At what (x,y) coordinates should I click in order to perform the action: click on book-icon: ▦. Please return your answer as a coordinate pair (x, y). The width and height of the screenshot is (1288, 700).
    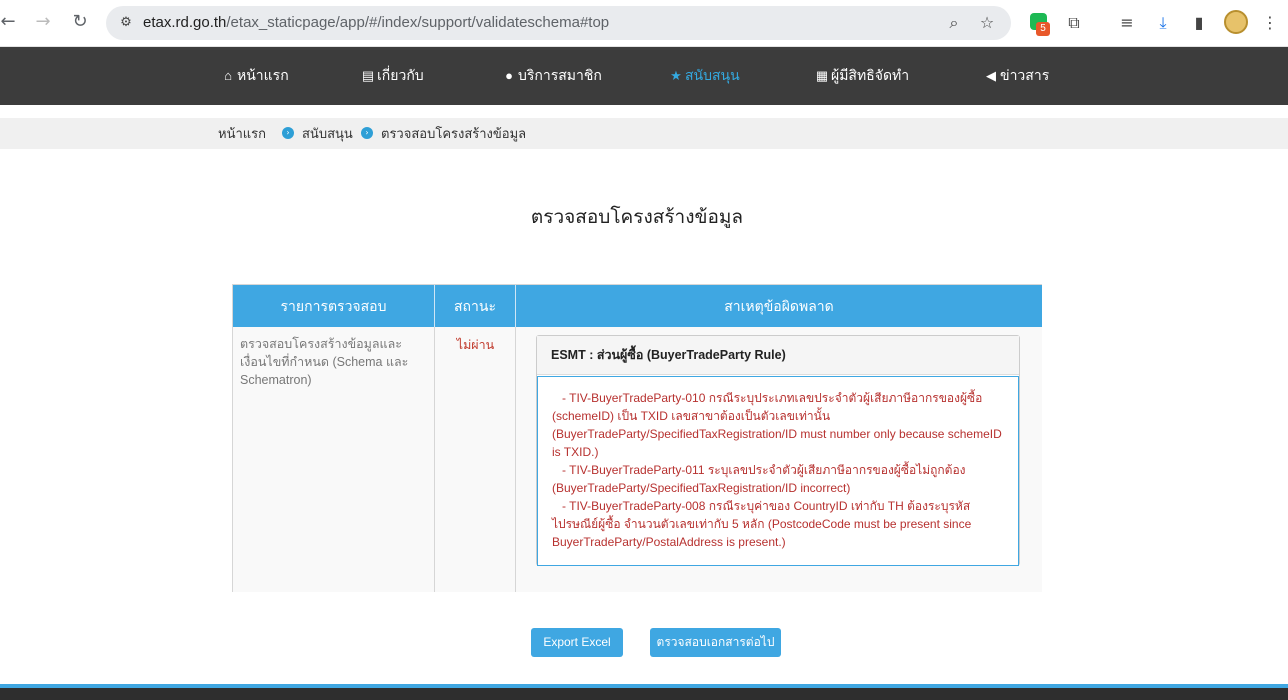
    Looking at the image, I should click on (822, 75).